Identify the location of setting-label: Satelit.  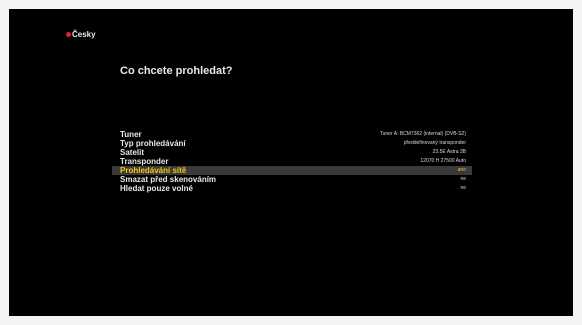
(132, 152).